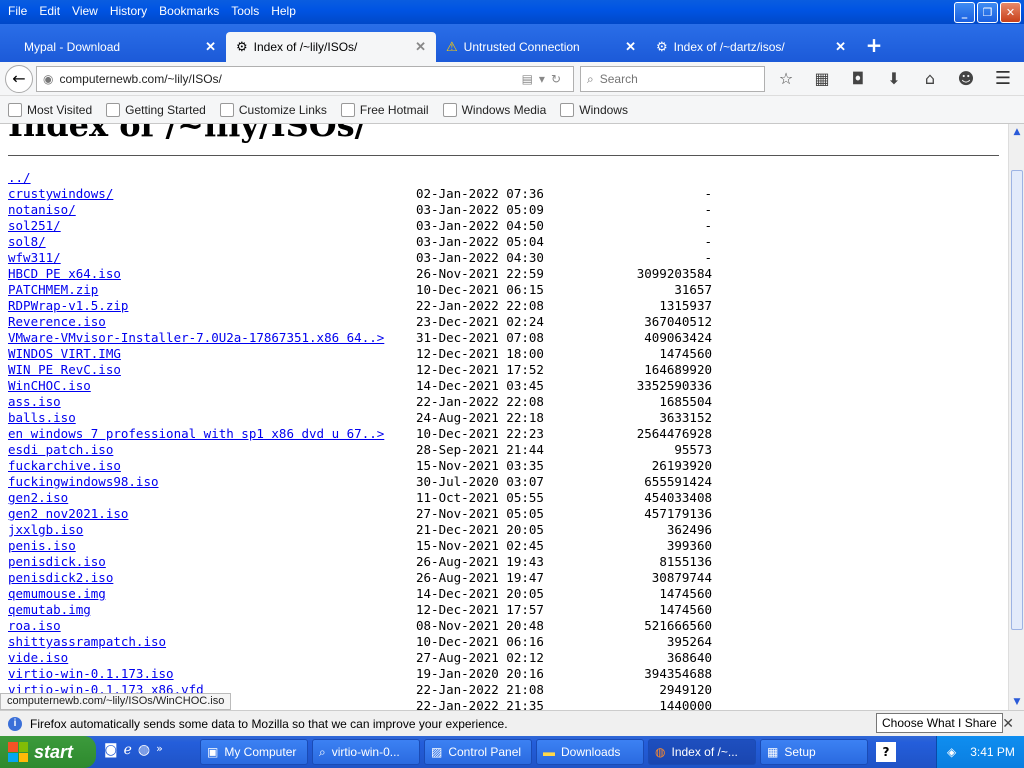 This screenshot has width=1024, height=768. Describe the element at coordinates (480, 609) in the screenshot. I see `file-date: 12-Dec-2021 17:57` at that location.